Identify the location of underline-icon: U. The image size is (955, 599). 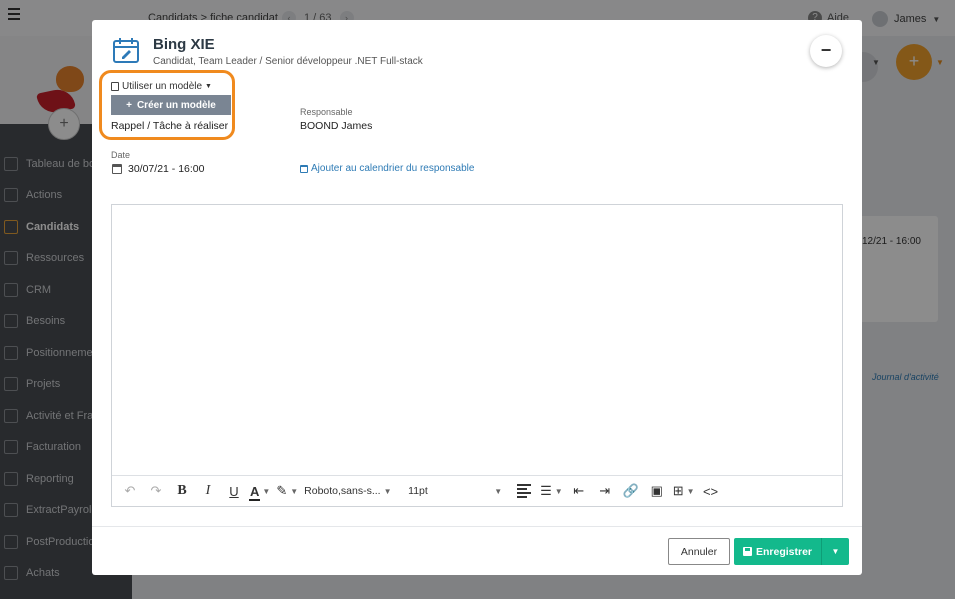
(234, 491).